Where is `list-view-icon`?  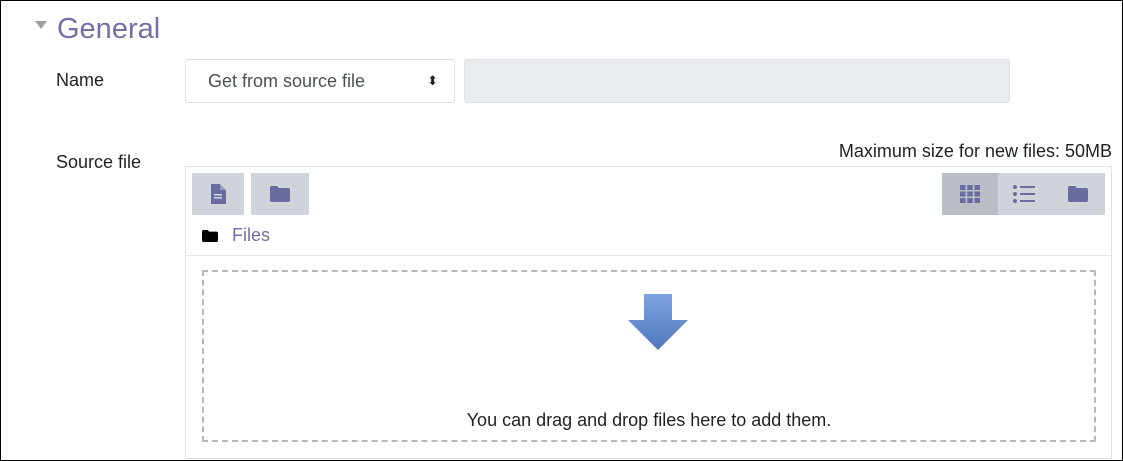
list-view-icon is located at coordinates (1024, 194).